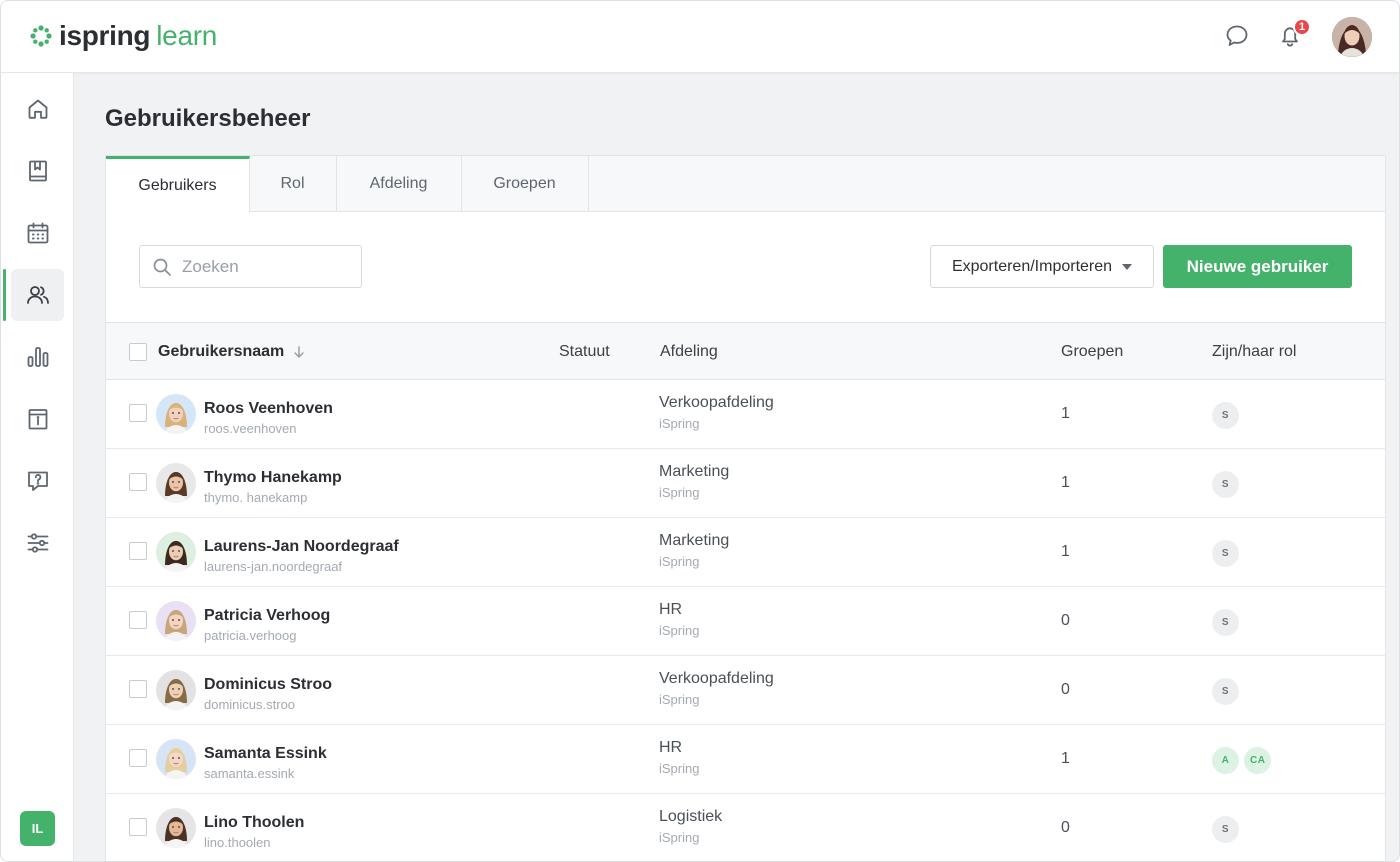 The image size is (1400, 862). Describe the element at coordinates (37, 419) in the screenshot. I see `sidebar-item-events` at that location.